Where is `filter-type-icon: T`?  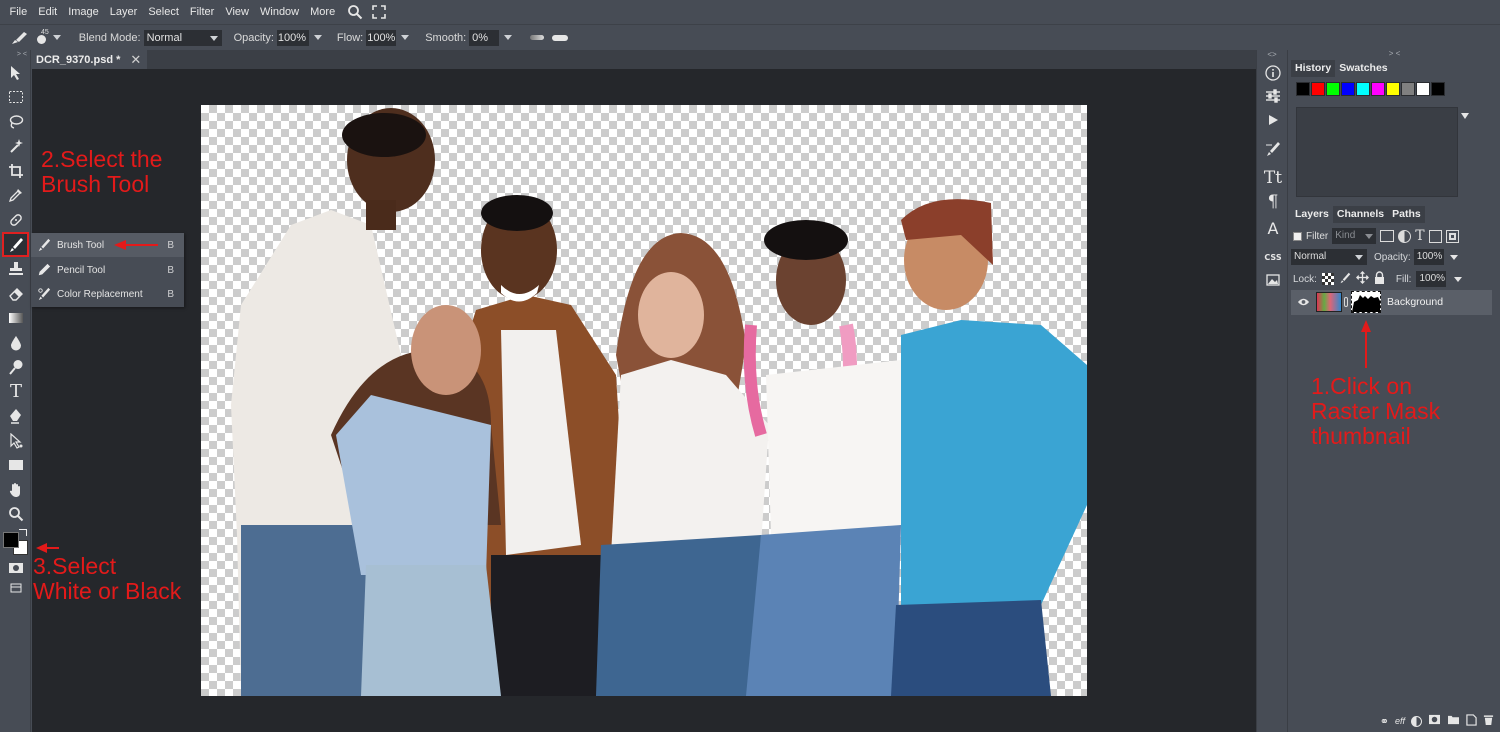
filter-type-icon: T is located at coordinates (1419, 236).